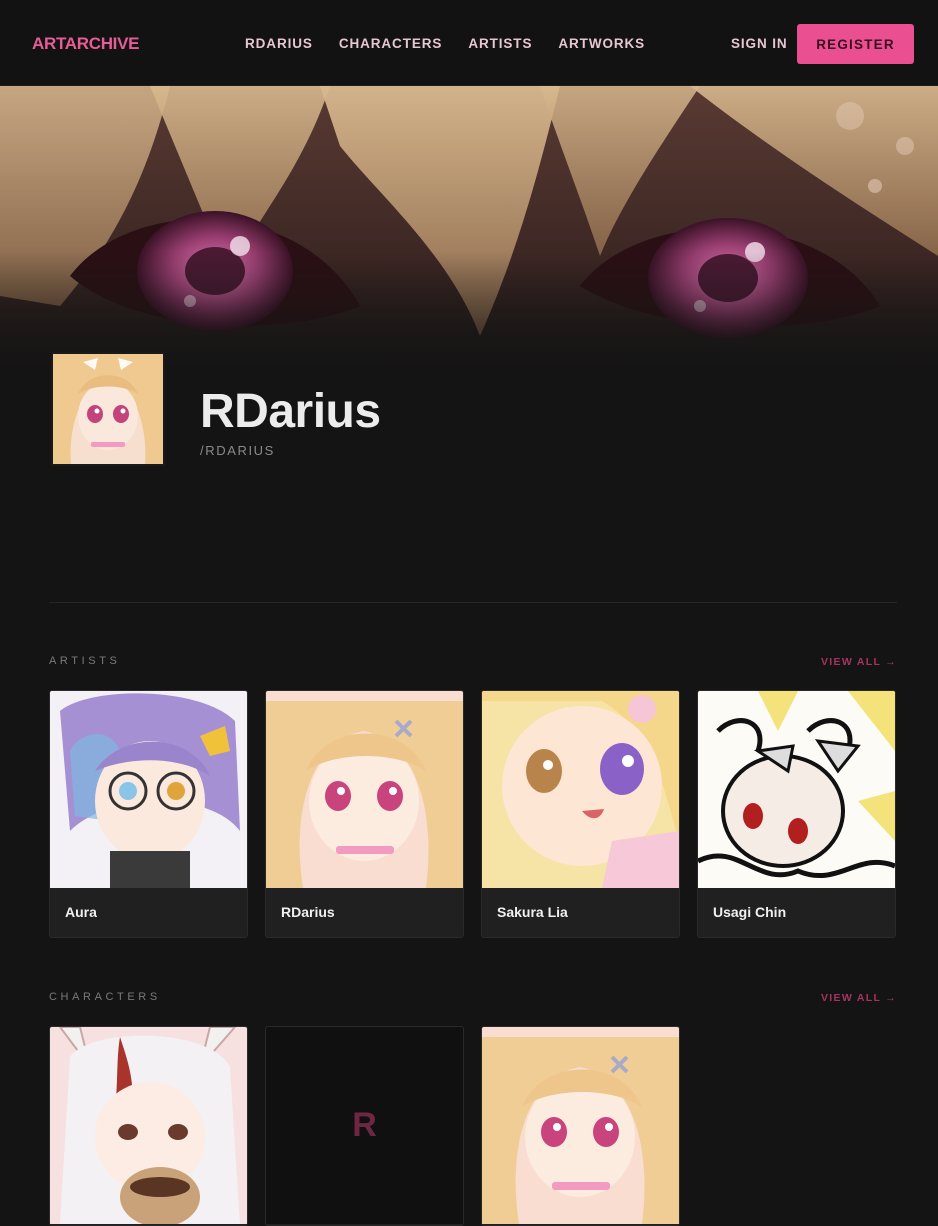 Image resolution: width=938 pixels, height=1226 pixels. What do you see at coordinates (105, 997) in the screenshot?
I see `characters-section-title: CHARACTERS` at bounding box center [105, 997].